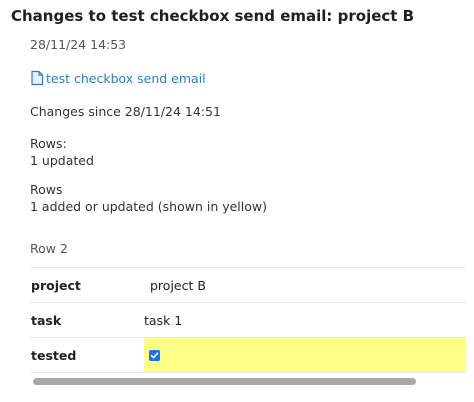 This screenshot has height=402, width=474. I want to click on field-label: task, so click(46, 320).